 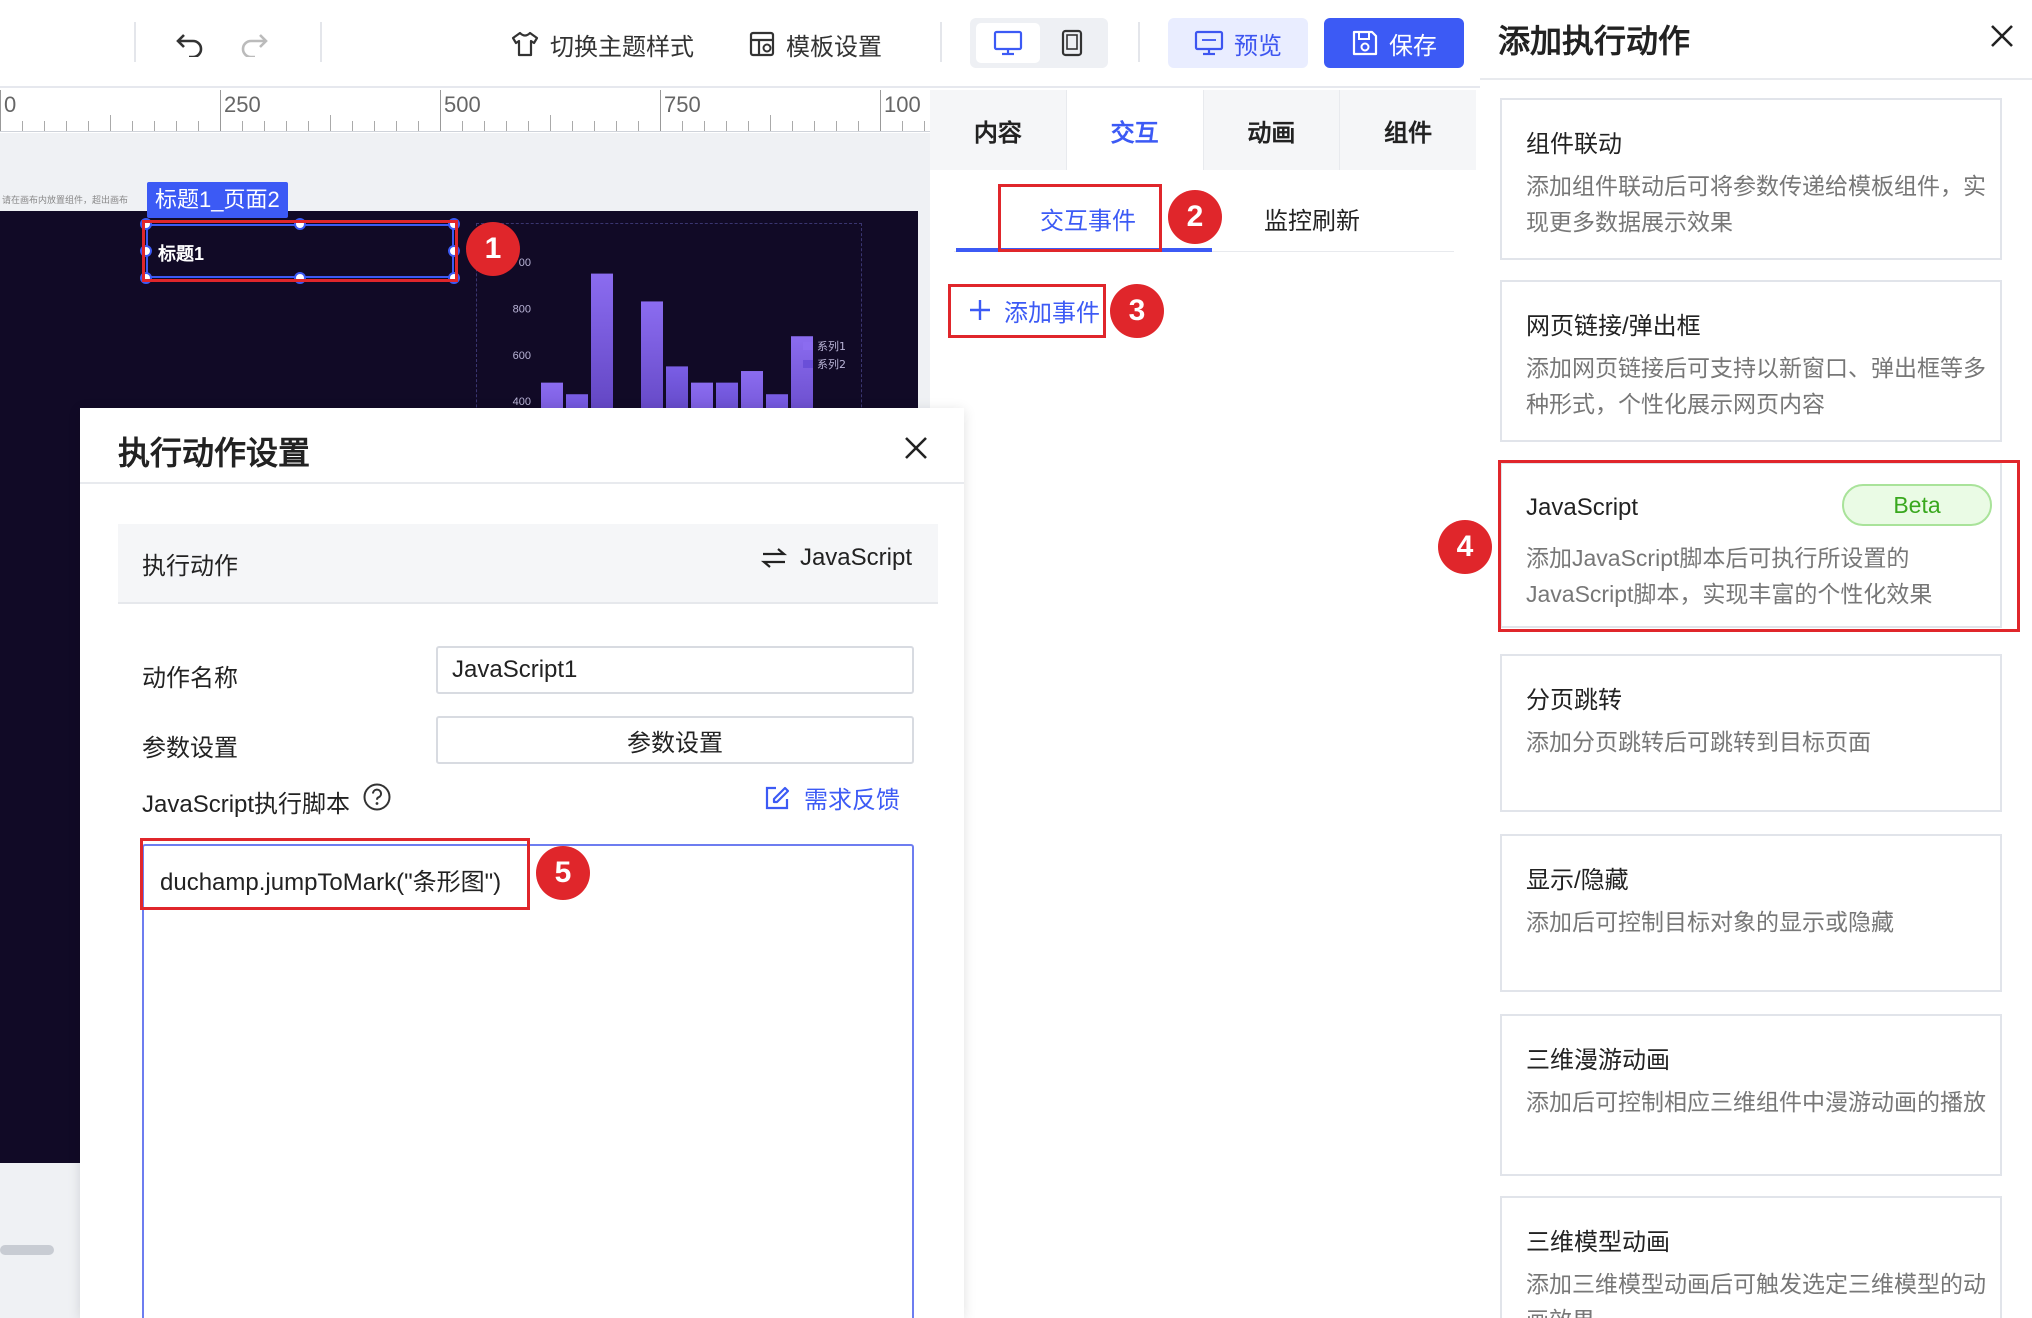 What do you see at coordinates (1134, 130) in the screenshot?
I see `tab-interaction: 交互` at bounding box center [1134, 130].